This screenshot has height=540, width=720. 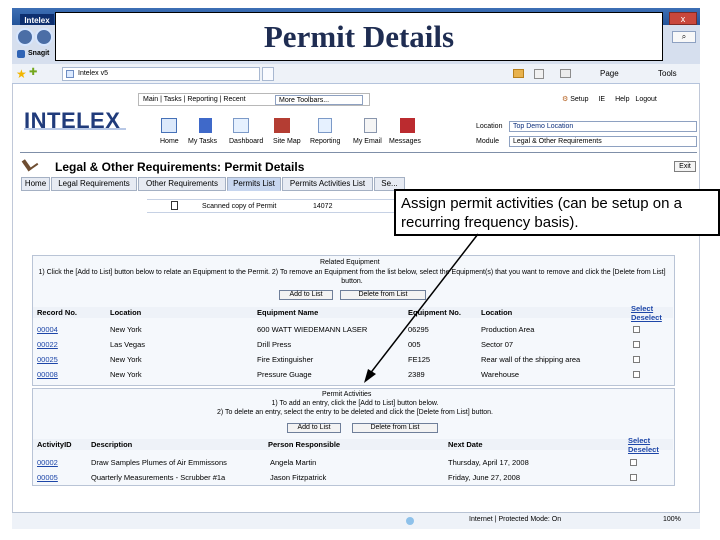 I want to click on equipment-add-button: Add to List, so click(x=306, y=295).